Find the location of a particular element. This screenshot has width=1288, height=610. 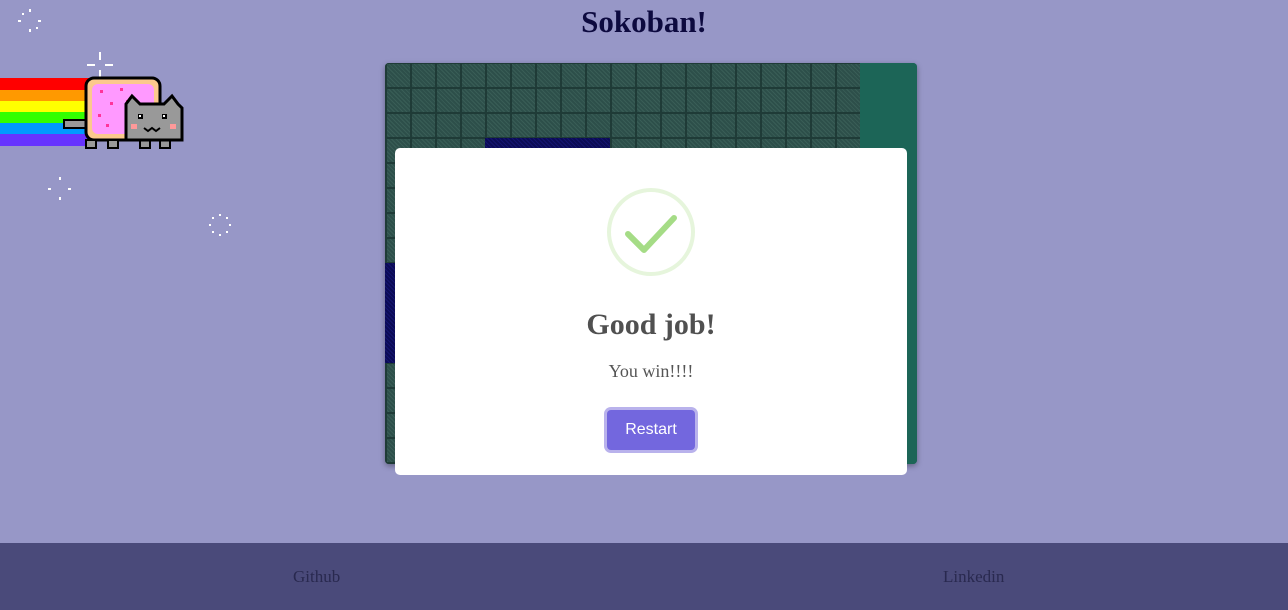

modal-title: Good job! is located at coordinates (651, 324).